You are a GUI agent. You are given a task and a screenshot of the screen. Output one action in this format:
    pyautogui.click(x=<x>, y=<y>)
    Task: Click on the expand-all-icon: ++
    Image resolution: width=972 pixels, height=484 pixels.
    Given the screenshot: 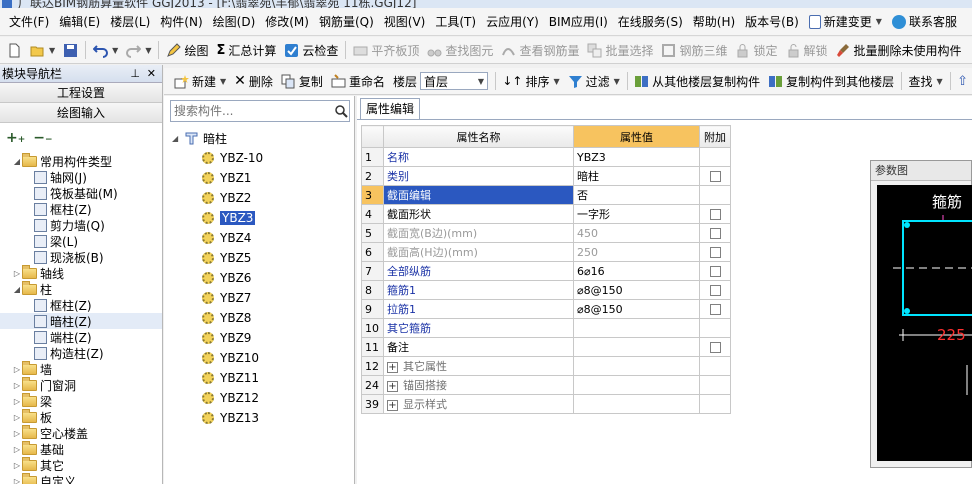 What is the action you would take?
    pyautogui.click(x=15, y=138)
    